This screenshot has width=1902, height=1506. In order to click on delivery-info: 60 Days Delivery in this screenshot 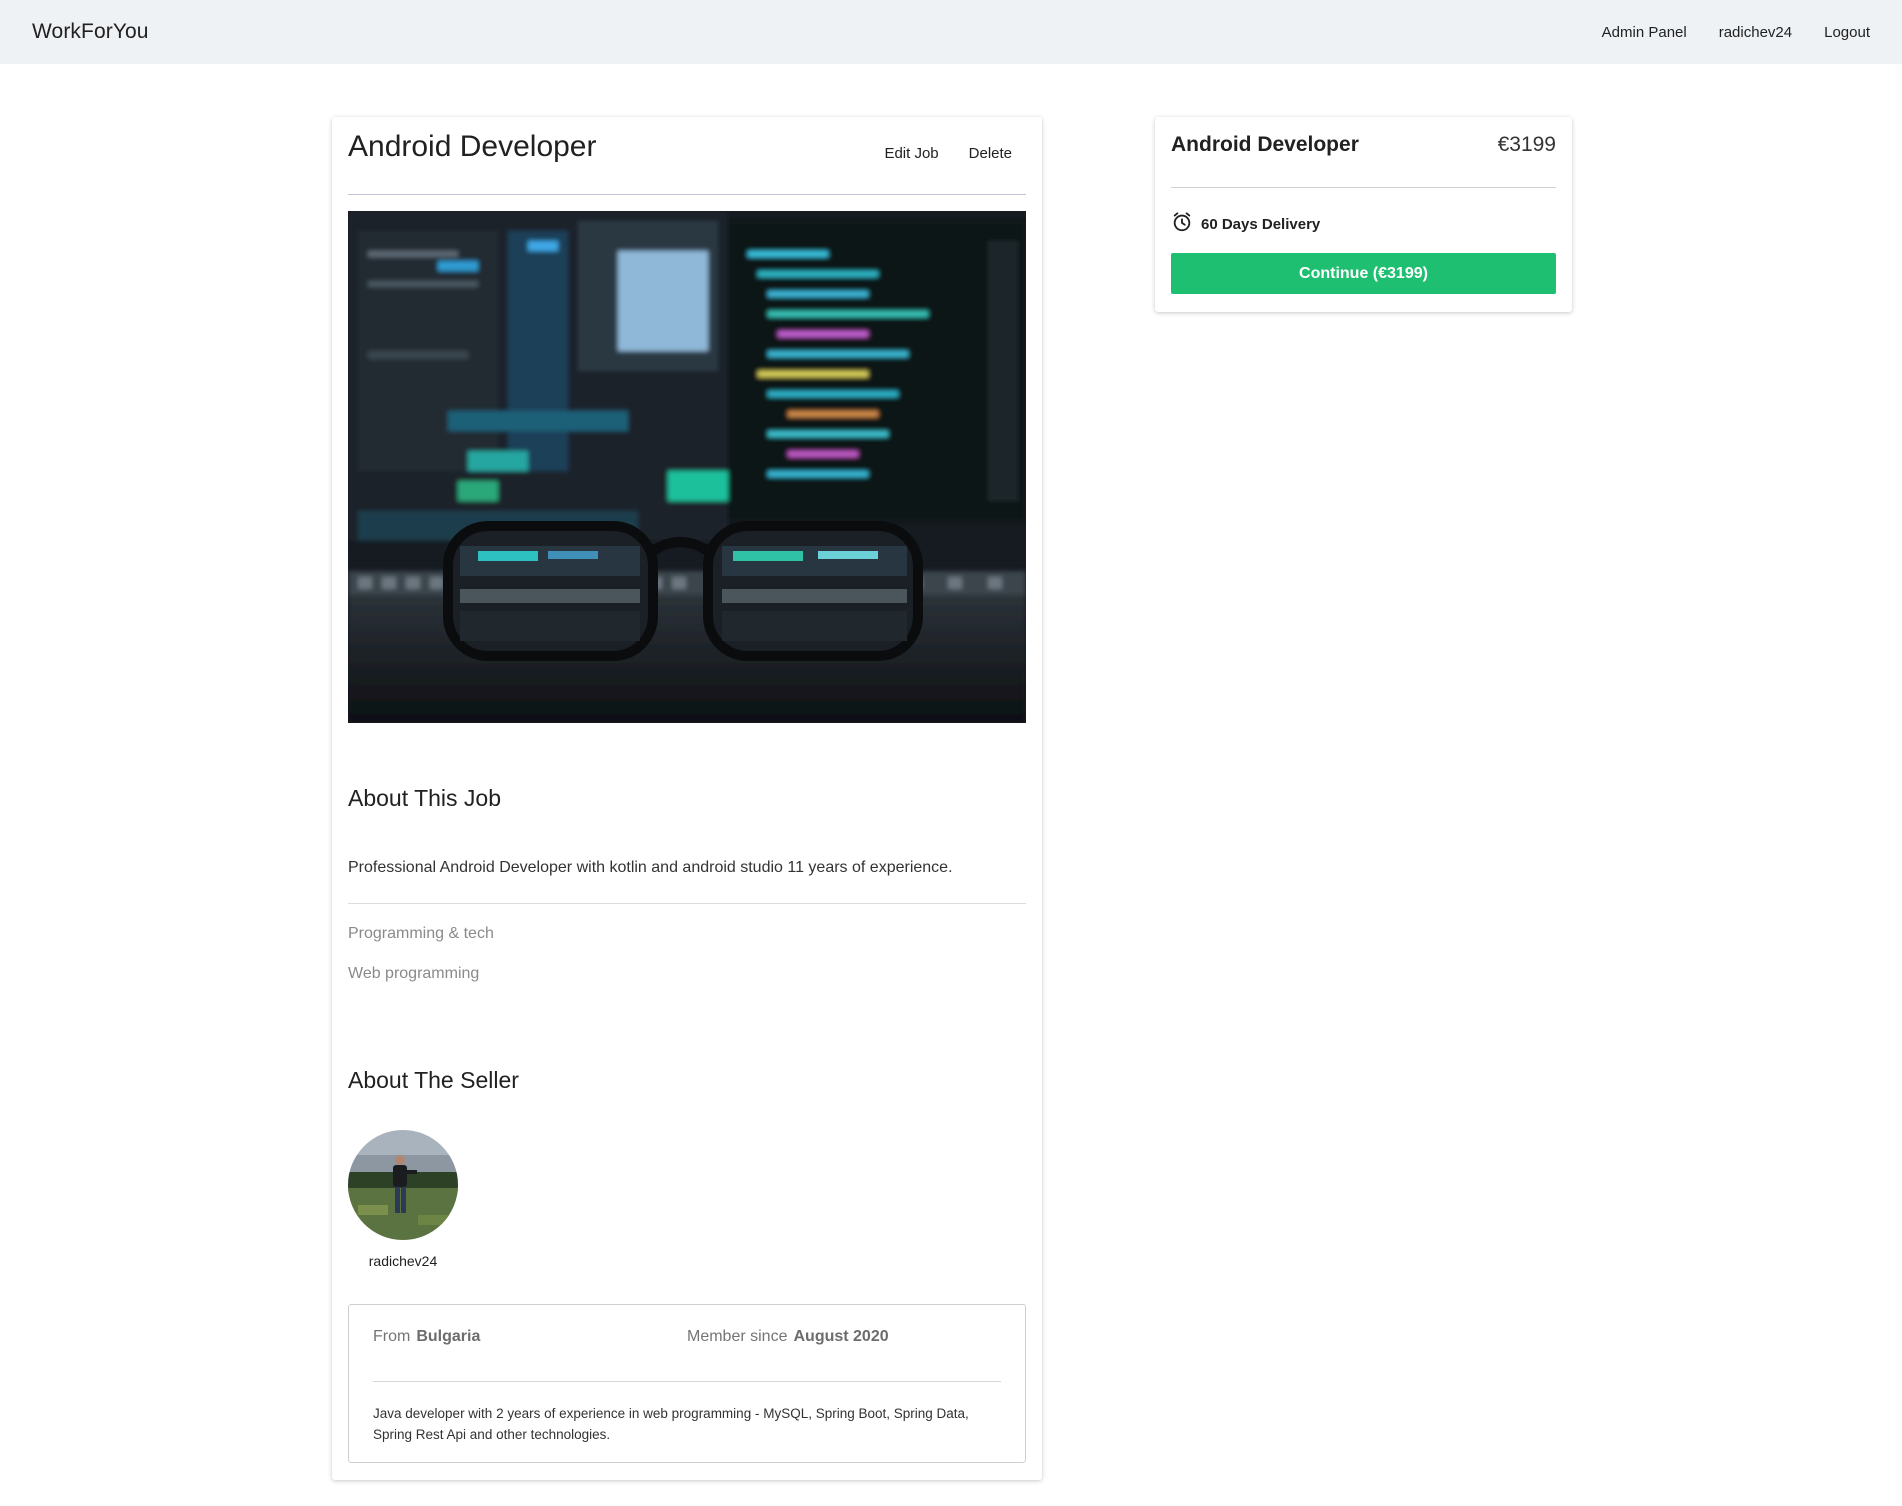, I will do `click(1245, 224)`.